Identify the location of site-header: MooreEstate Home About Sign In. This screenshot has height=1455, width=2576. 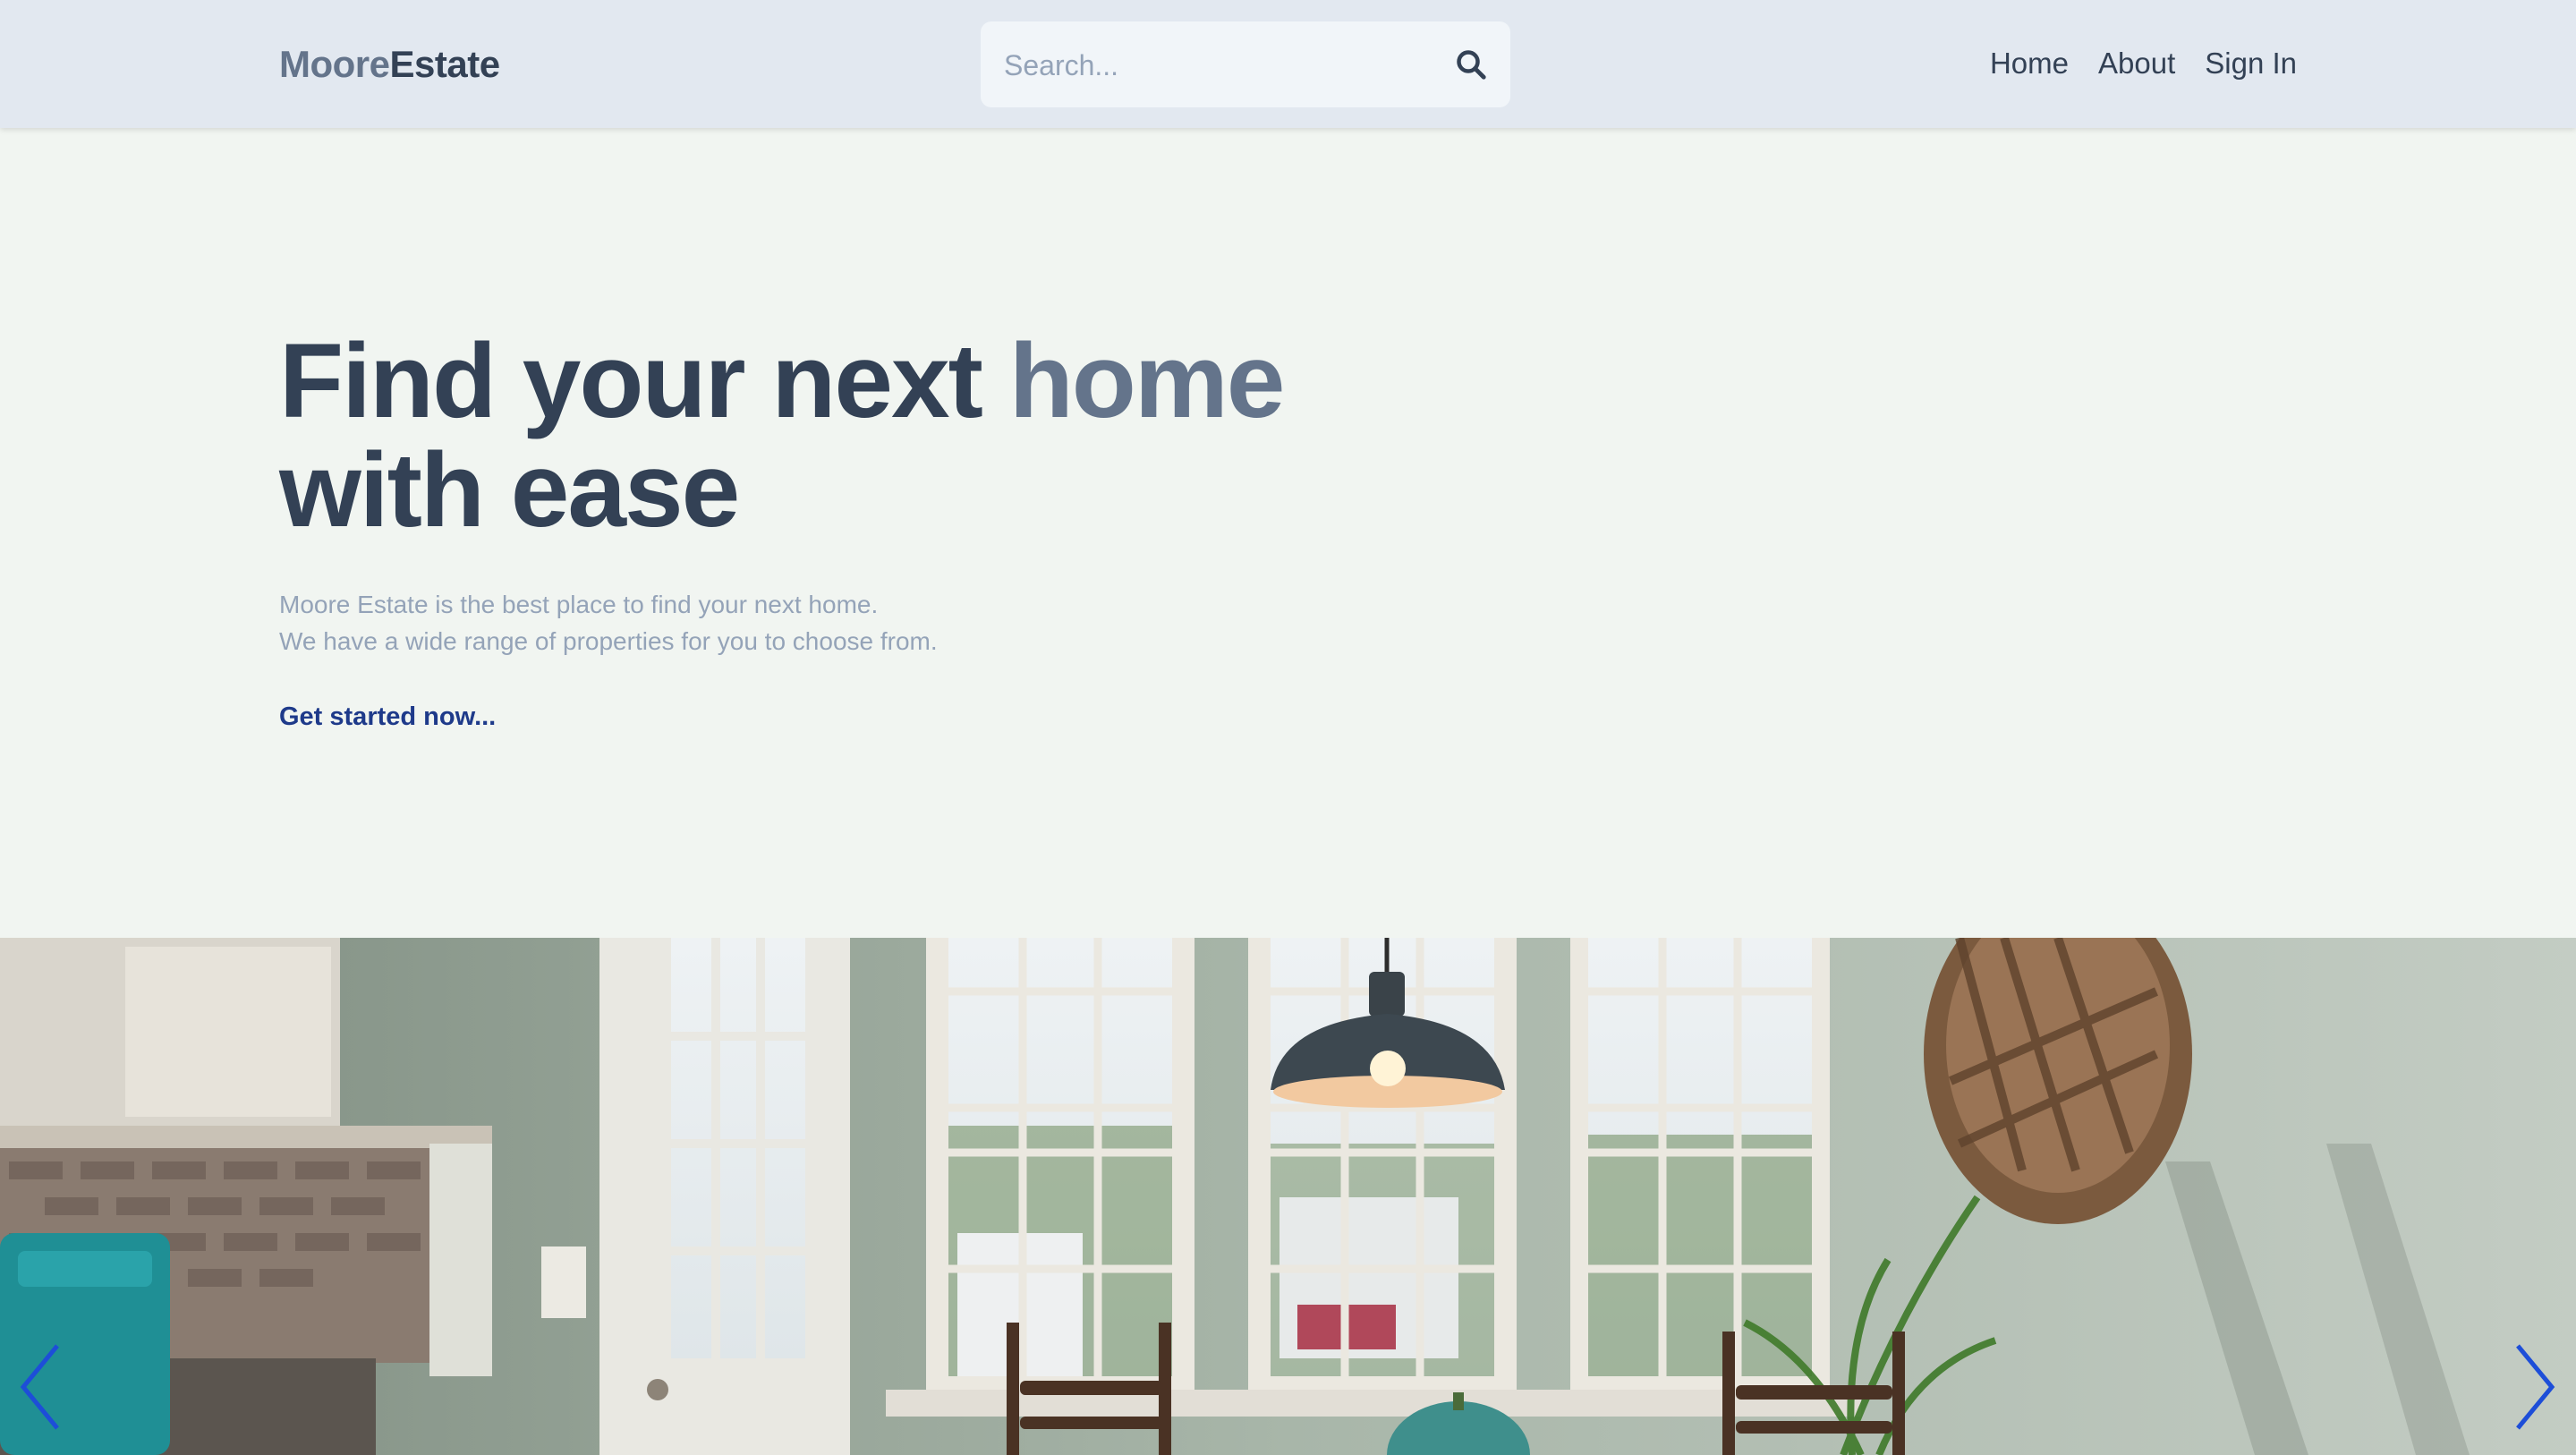
(1288, 64).